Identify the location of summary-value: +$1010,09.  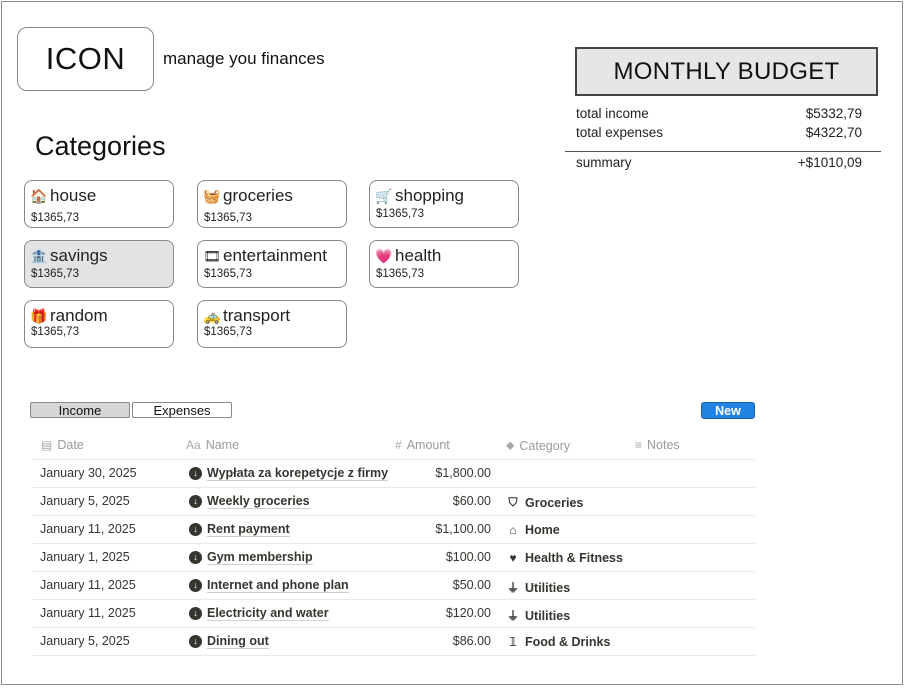
(829, 162).